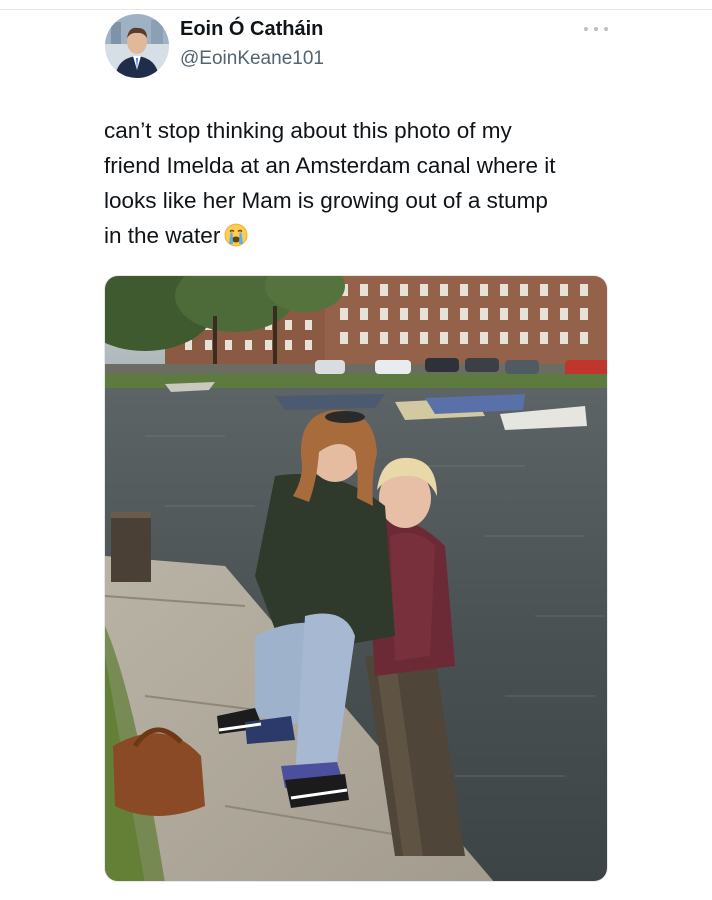 The width and height of the screenshot is (712, 900). I want to click on tweet-text-line: in the water, so click(162, 235).